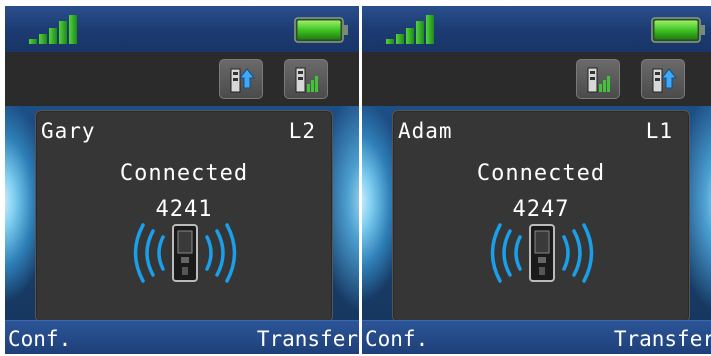 The height and width of the screenshot is (356, 711). I want to click on line-label: L2, so click(302, 131).